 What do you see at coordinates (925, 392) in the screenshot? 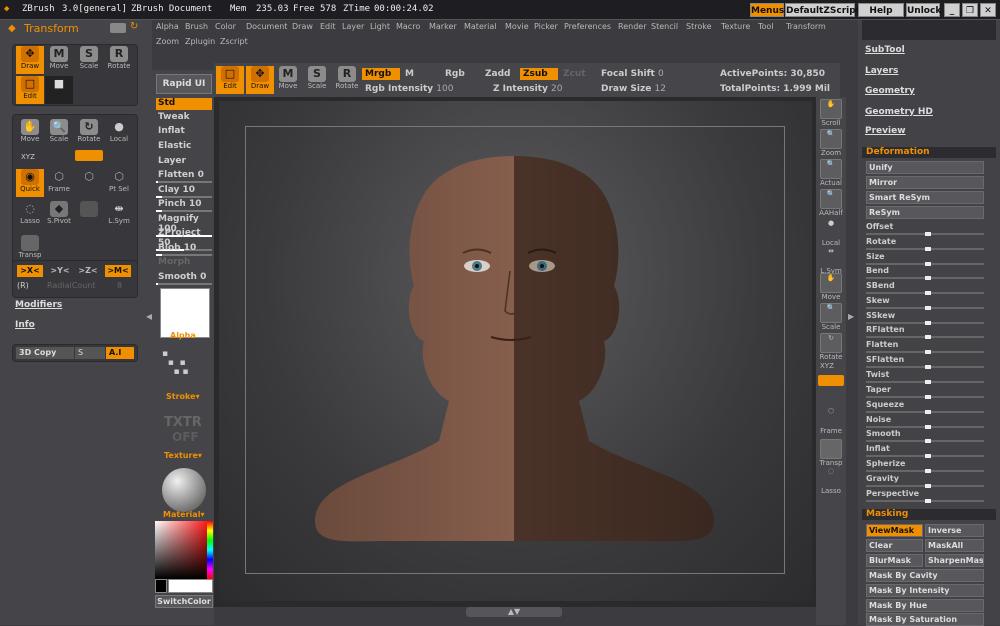
I see `taper-slider: Taper` at bounding box center [925, 392].